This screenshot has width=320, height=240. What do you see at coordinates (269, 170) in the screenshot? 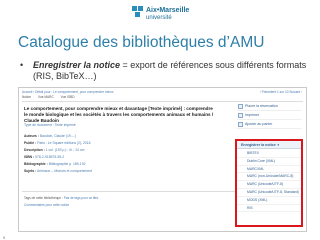
I see `export-format-item: MARCXML` at bounding box center [269, 170].